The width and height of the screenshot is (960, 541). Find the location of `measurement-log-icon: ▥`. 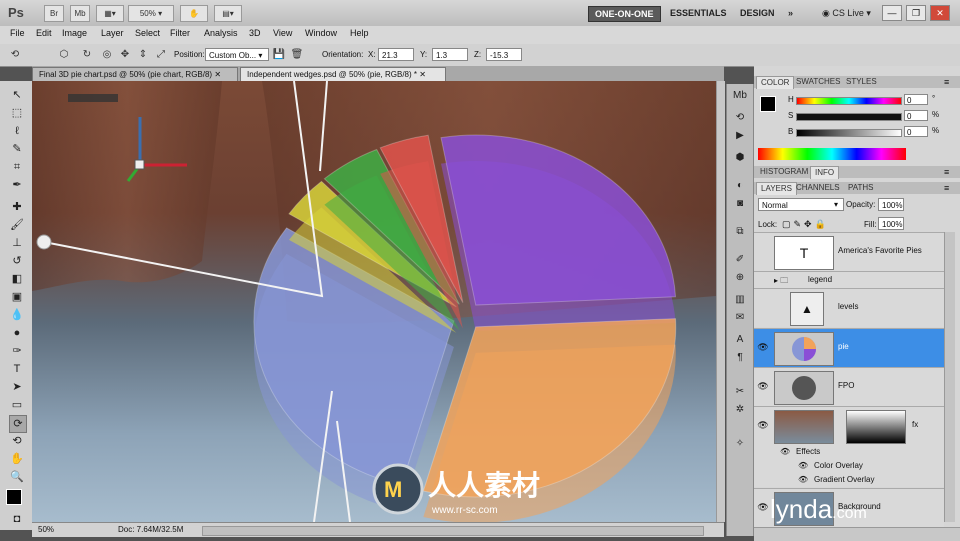

measurement-log-icon: ▥ is located at coordinates (740, 300).